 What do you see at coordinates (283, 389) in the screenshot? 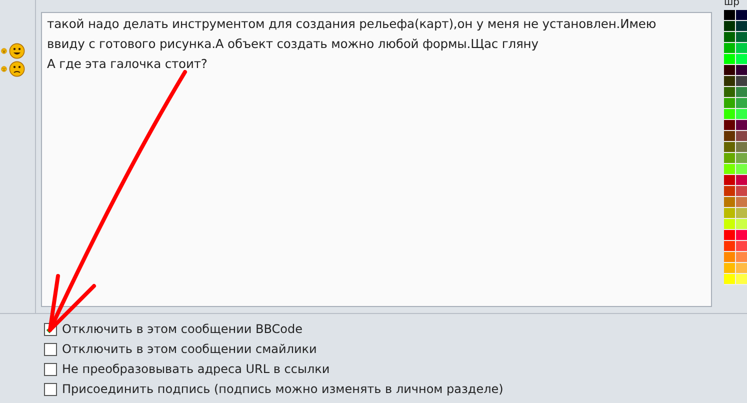
I see `option-label: Присоединить подпись (подпись можно изменять в личном разделе)` at bounding box center [283, 389].